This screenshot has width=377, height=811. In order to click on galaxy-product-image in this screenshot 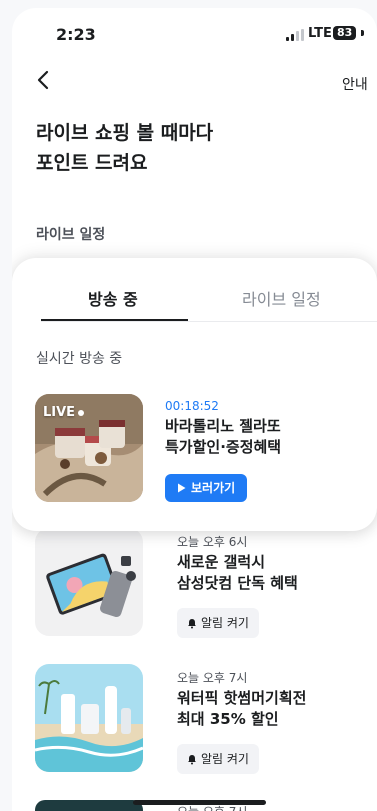, I will do `click(89, 582)`.